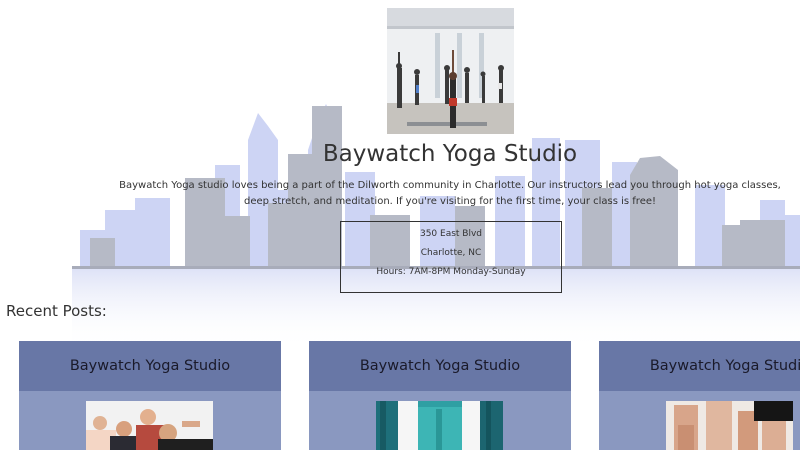 The width and height of the screenshot is (800, 450). Describe the element at coordinates (451, 253) in the screenshot. I see `address-line2: Charlotte, NC` at that location.